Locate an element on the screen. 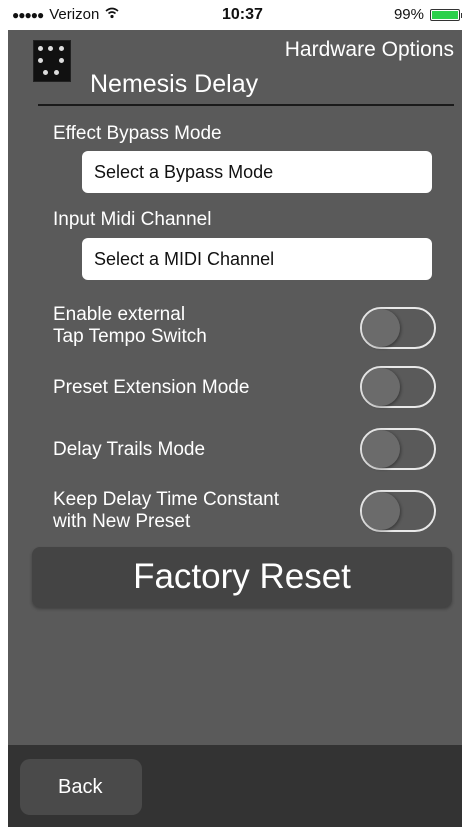  tap-tempo-label: Enable external Tap Tempo Switch is located at coordinates (130, 326).